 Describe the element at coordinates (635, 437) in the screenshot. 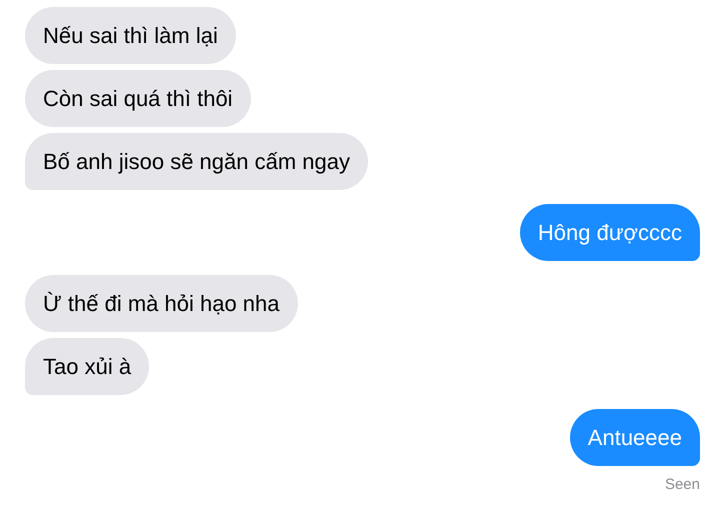

I see `sent-message: Antueeee` at that location.